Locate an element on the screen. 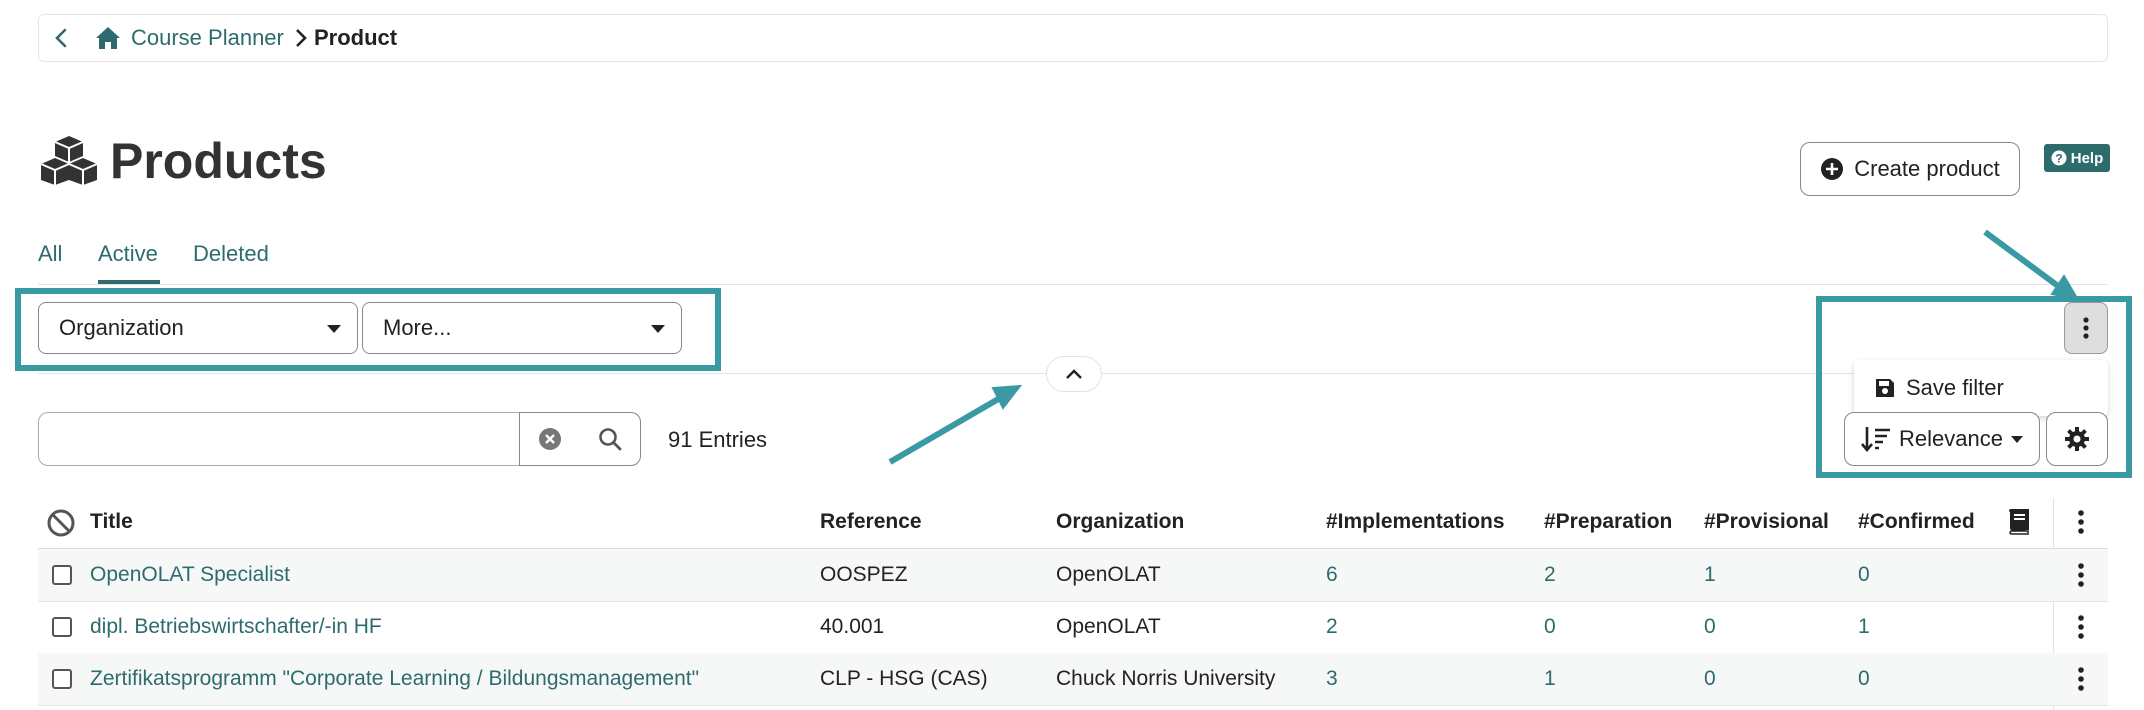 The image size is (2144, 710). column-header-confirmed: #Confirmed is located at coordinates (1916, 522).